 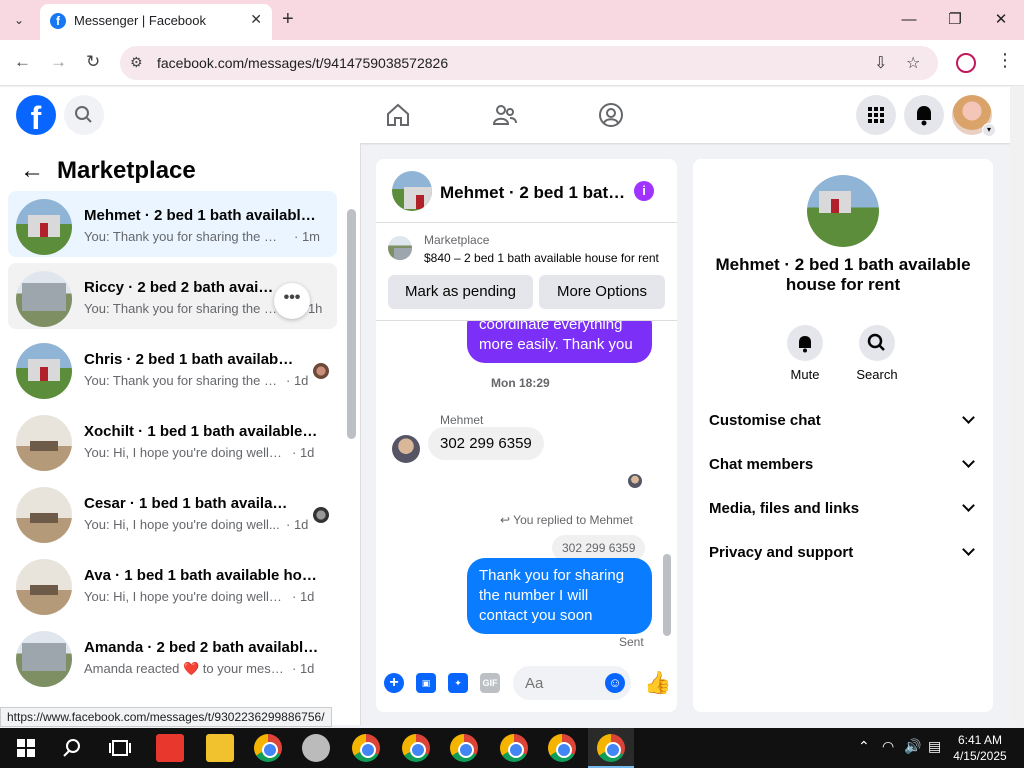 What do you see at coordinates (805, 343) in the screenshot?
I see `bell-icon` at bounding box center [805, 343].